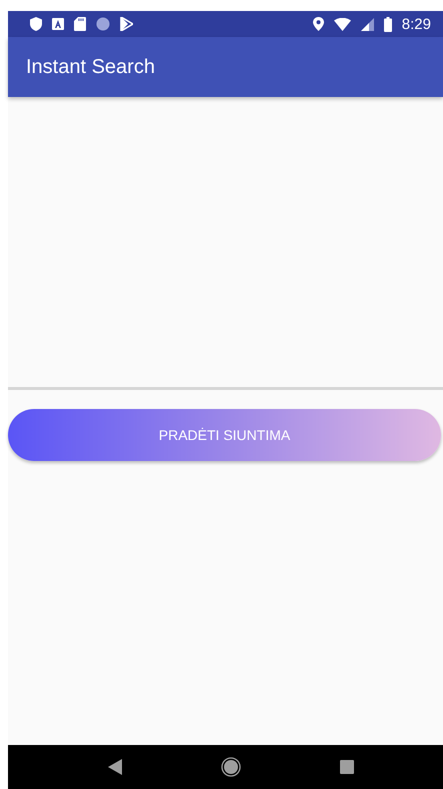 Image resolution: width=443 pixels, height=789 pixels. What do you see at coordinates (126, 24) in the screenshot?
I see `play-icon` at bounding box center [126, 24].